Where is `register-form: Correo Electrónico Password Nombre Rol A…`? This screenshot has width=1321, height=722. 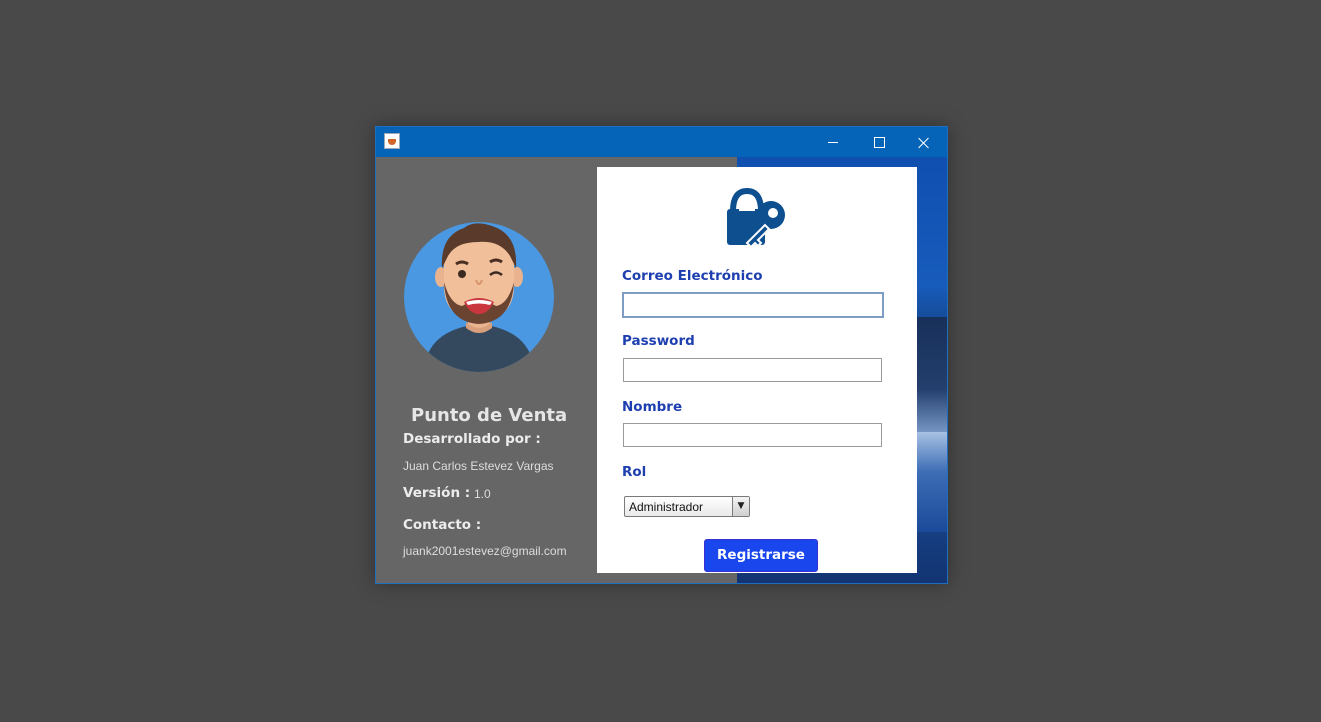
register-form: Correo Electrónico Password Nombre Rol A… is located at coordinates (757, 370).